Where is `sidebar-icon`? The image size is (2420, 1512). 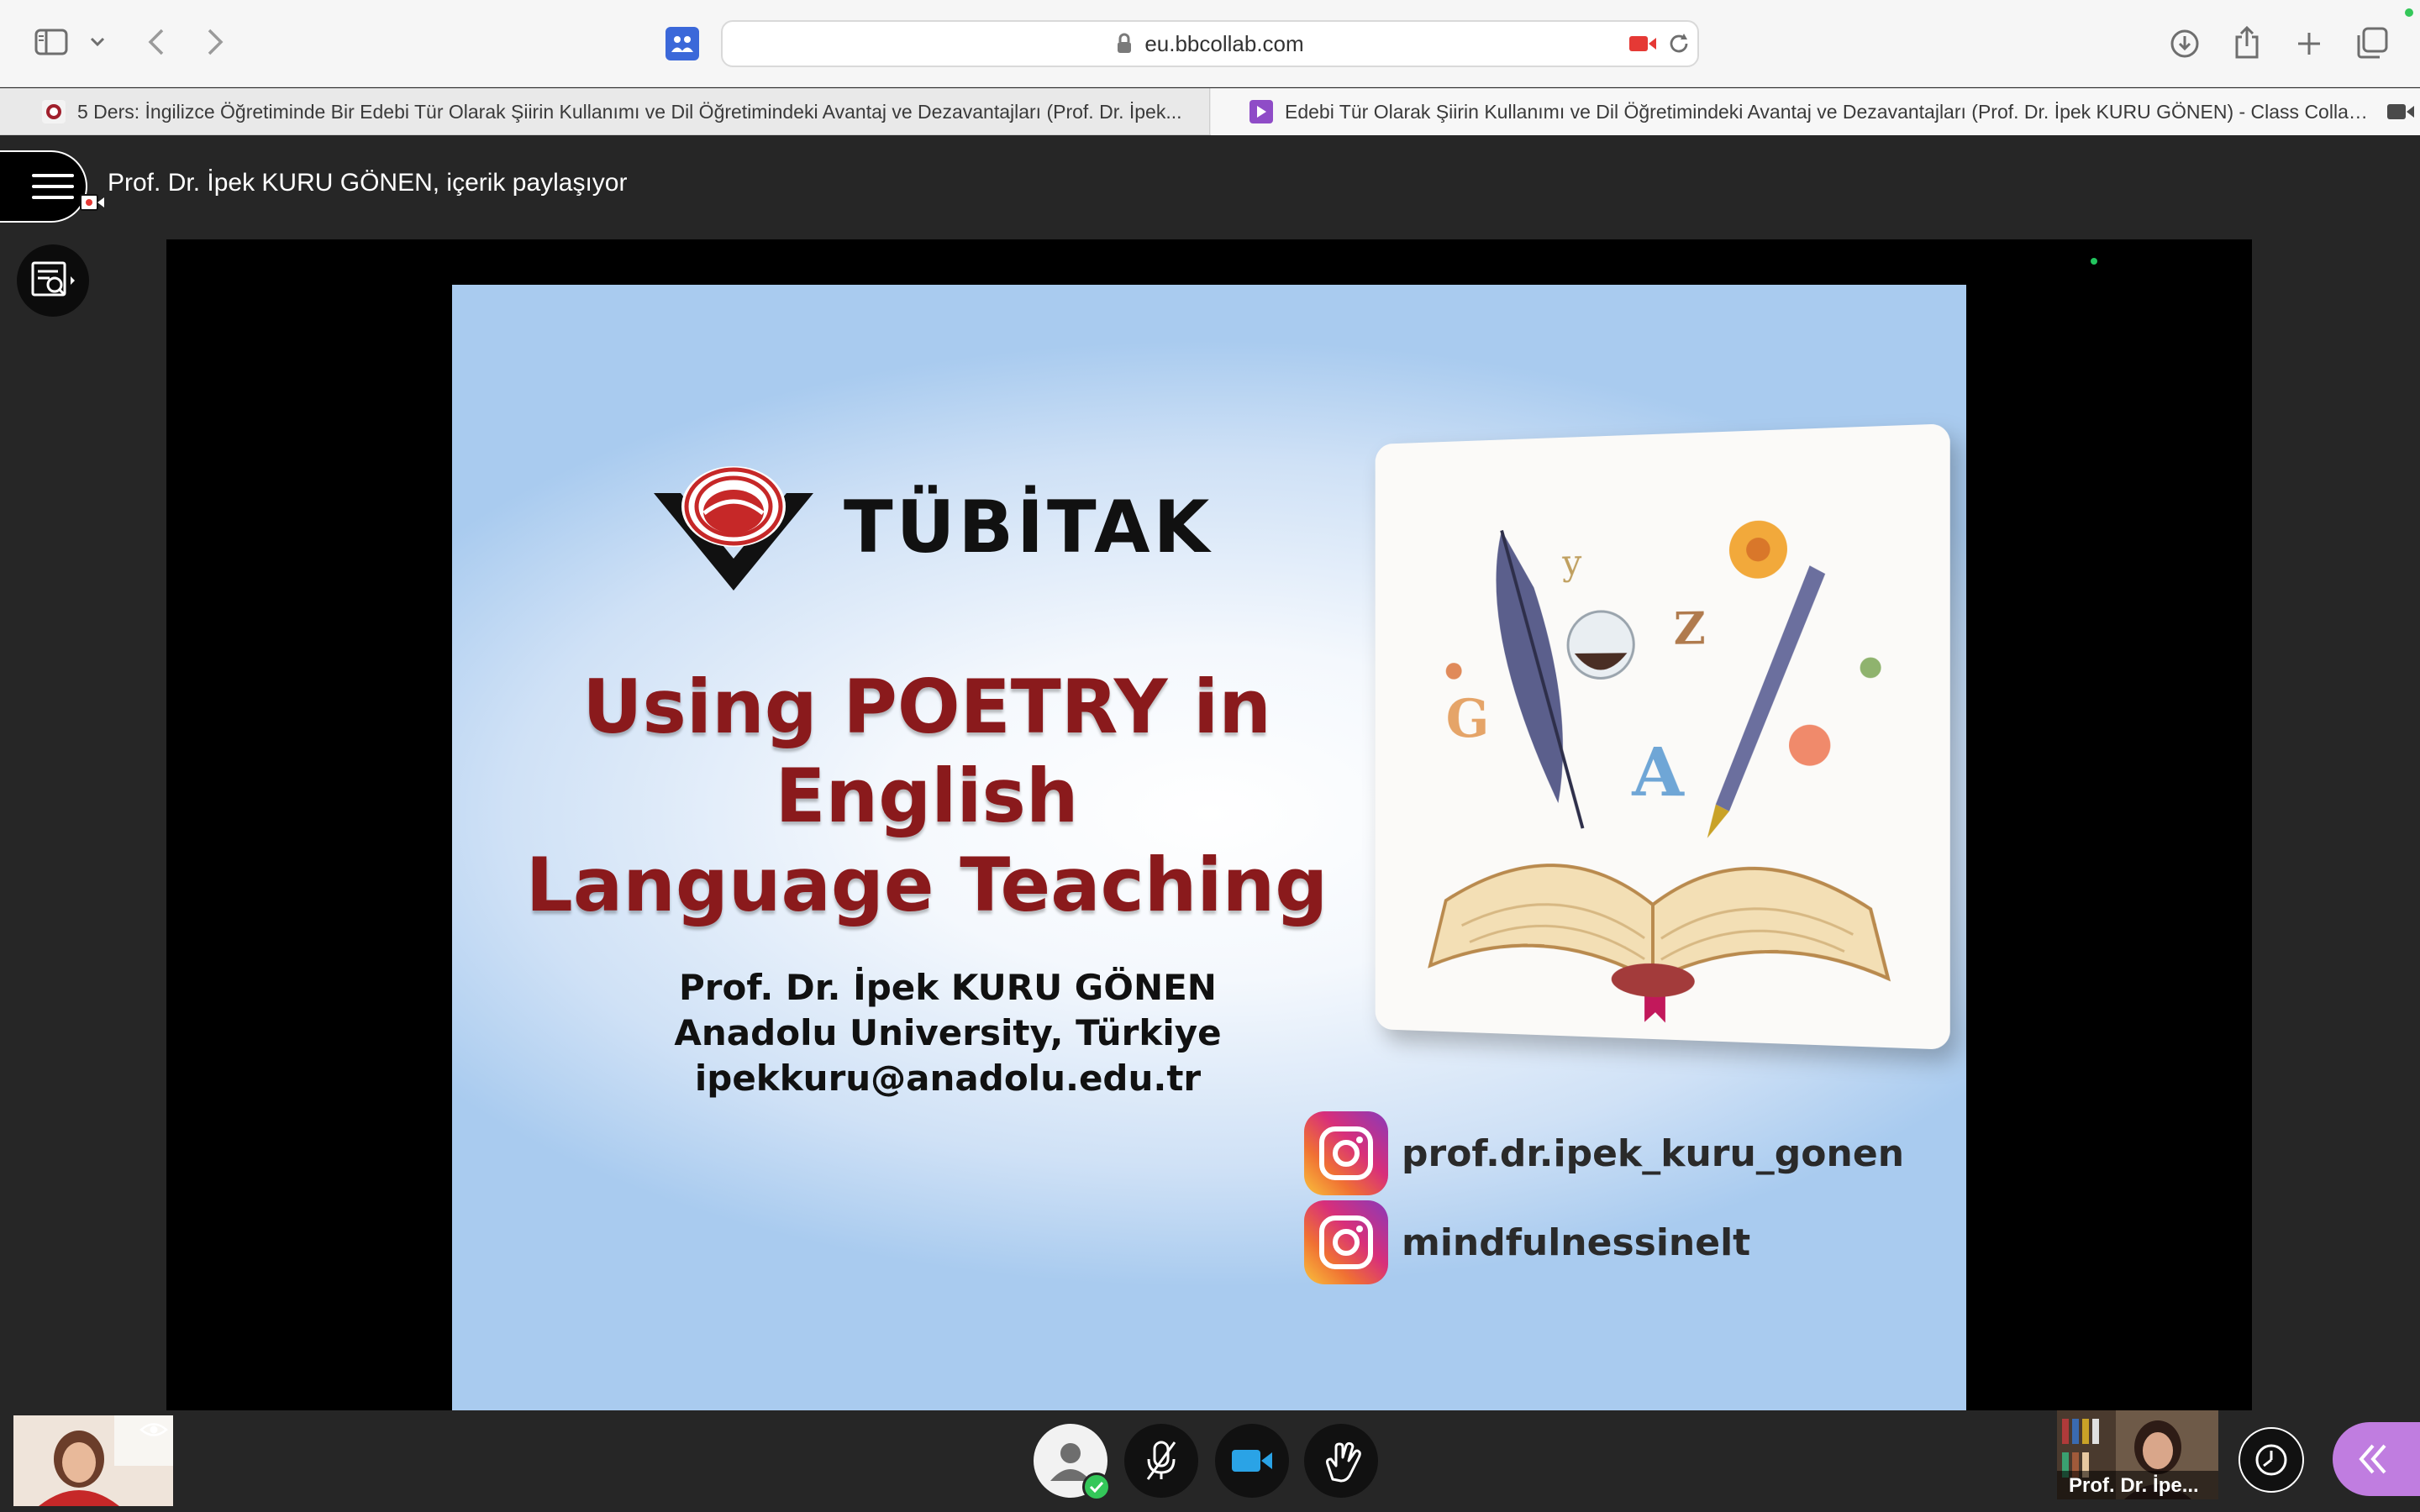
sidebar-icon is located at coordinates (51, 42).